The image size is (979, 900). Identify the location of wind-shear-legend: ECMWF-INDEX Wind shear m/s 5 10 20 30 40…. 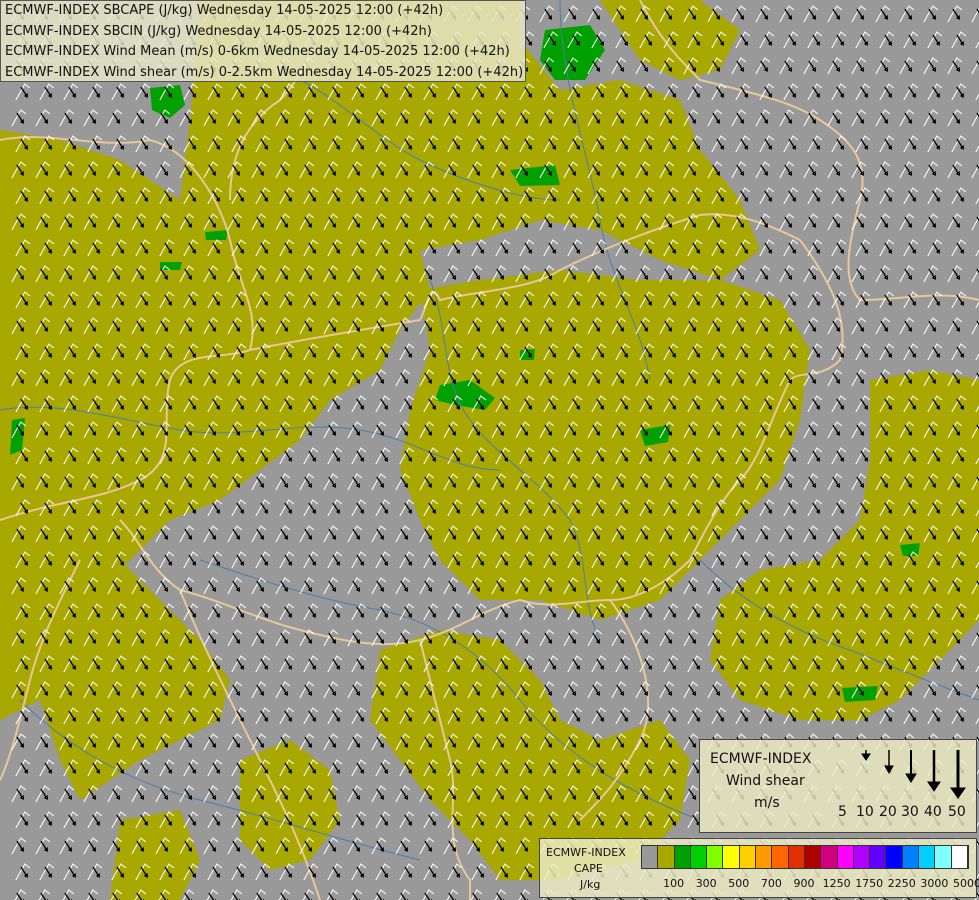
(838, 786).